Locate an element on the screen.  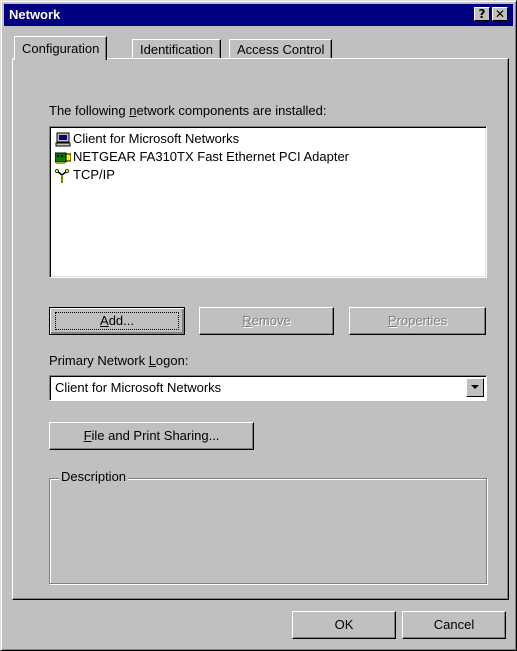
ok-button: OK is located at coordinates (344, 625).